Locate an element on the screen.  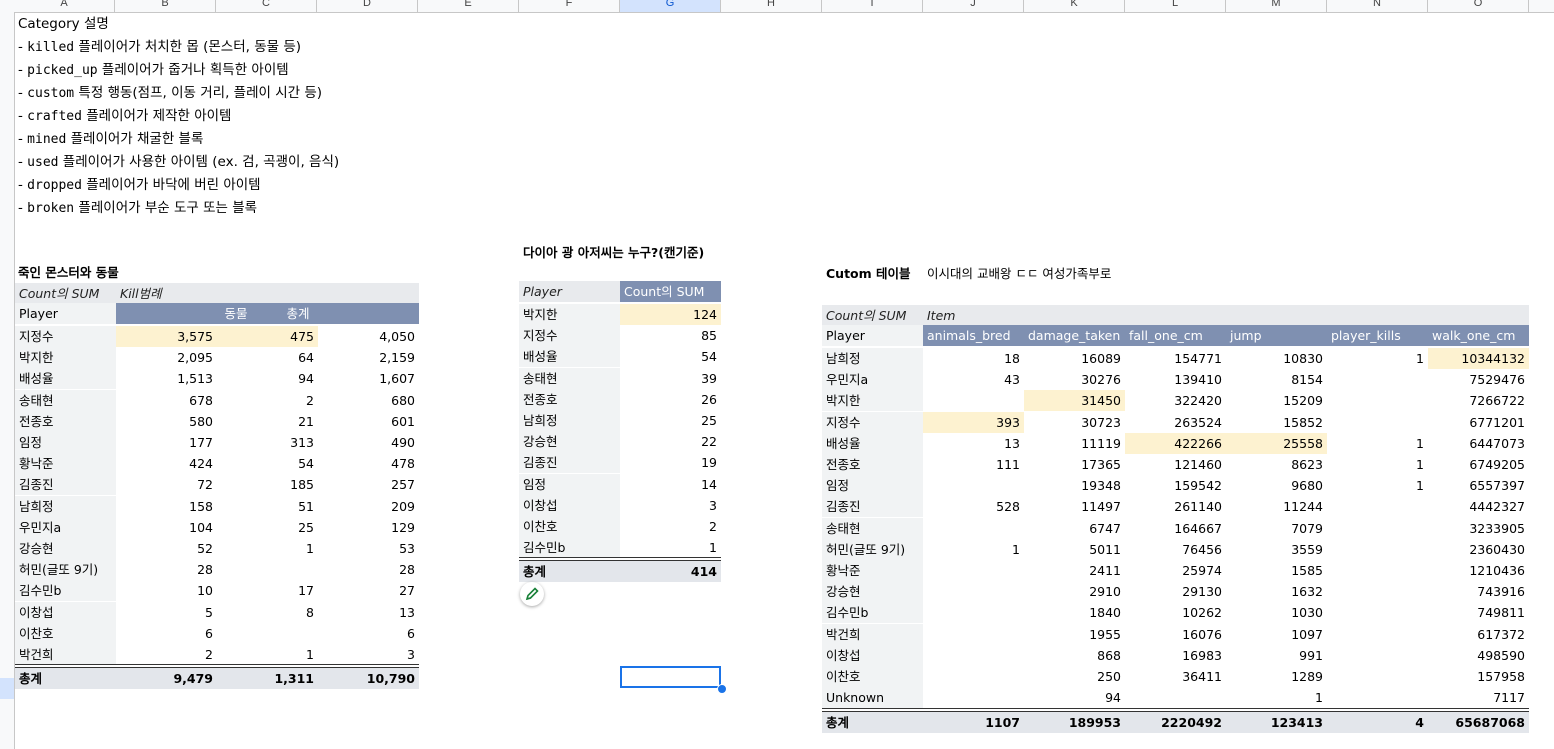
table-cell: 868 is located at coordinates (1109, 655).